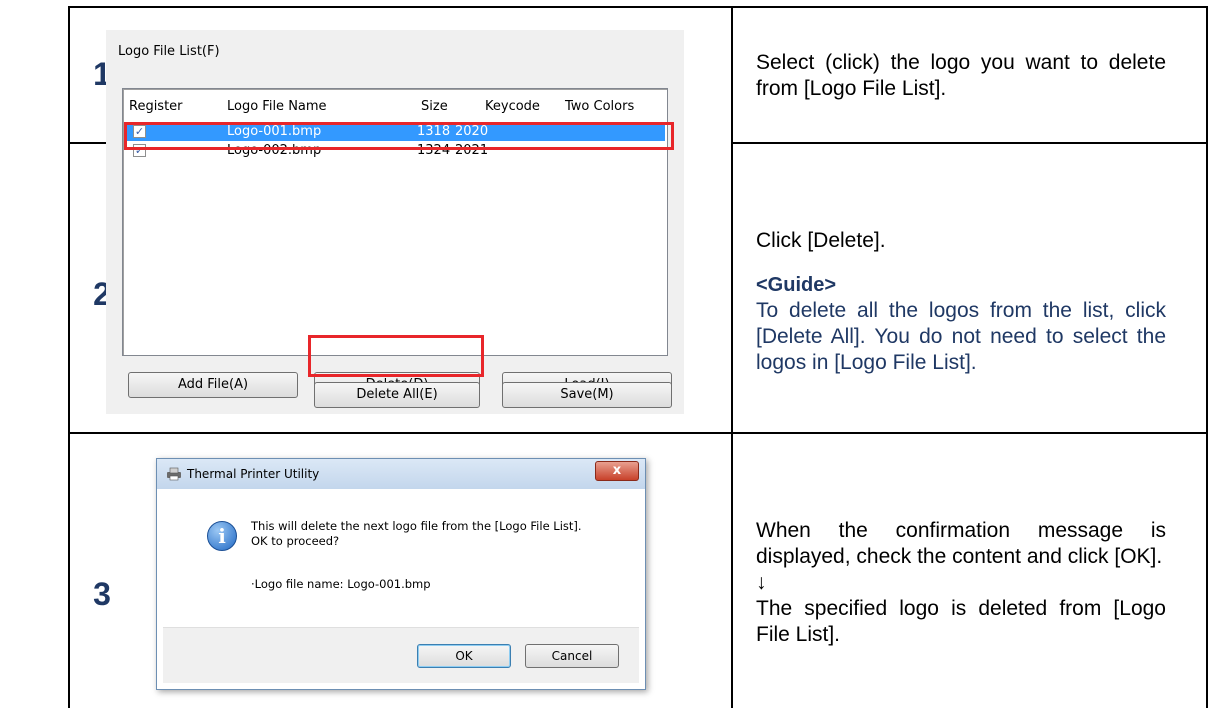  Describe the element at coordinates (102, 594) in the screenshot. I see `step-number: 3` at that location.